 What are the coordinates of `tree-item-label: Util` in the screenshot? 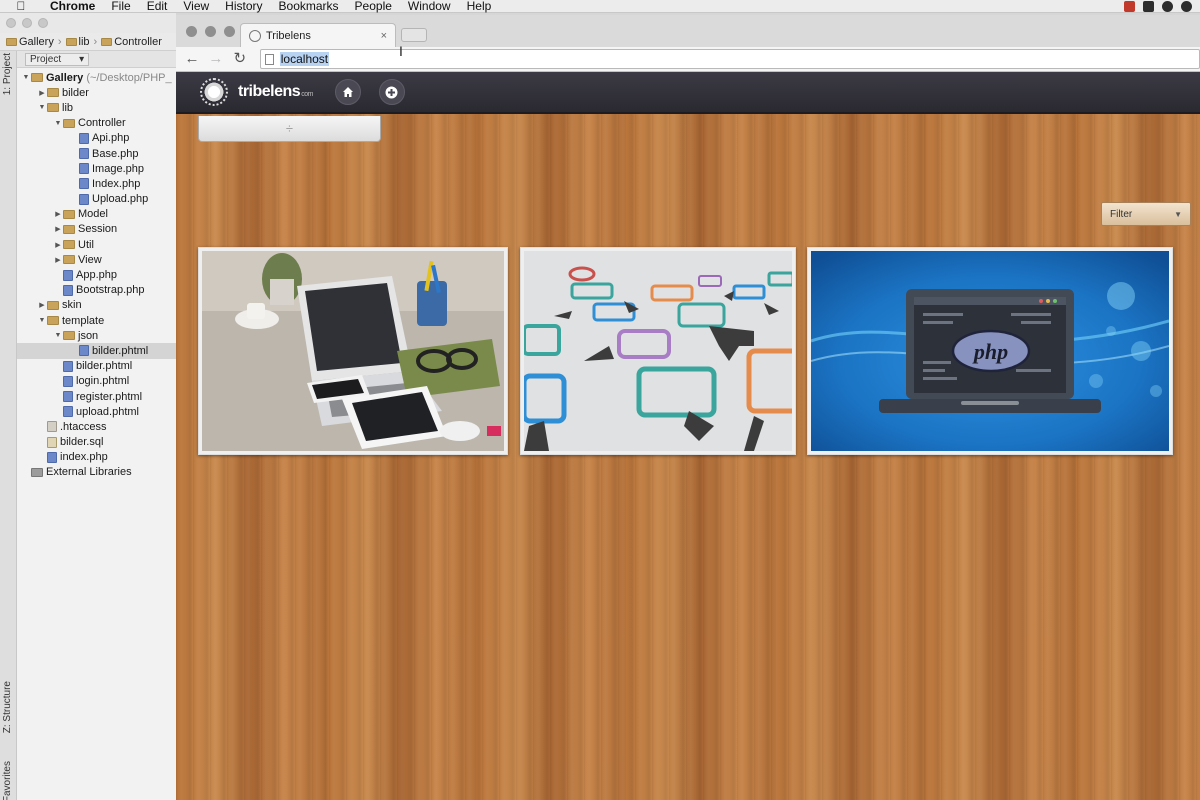 It's located at (86, 244).